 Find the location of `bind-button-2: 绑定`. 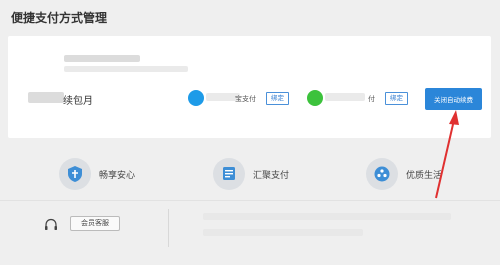

bind-button-2: 绑定 is located at coordinates (396, 98).